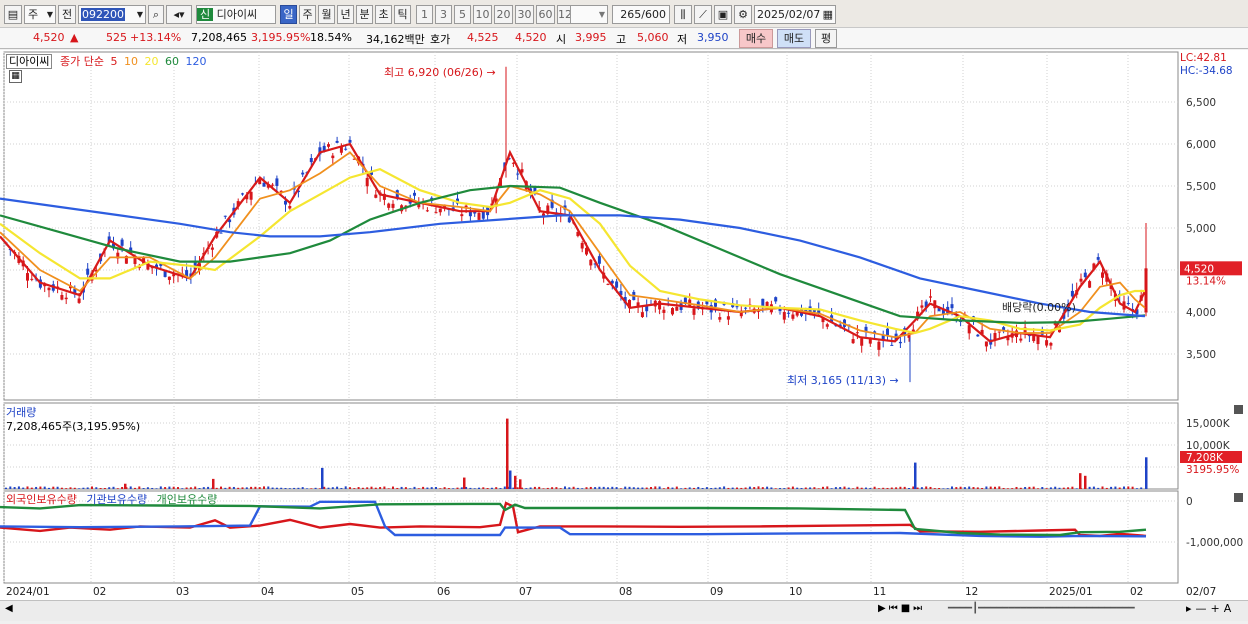 This screenshot has width=1248, height=624. I want to click on search-icon: ⌕, so click(156, 14).